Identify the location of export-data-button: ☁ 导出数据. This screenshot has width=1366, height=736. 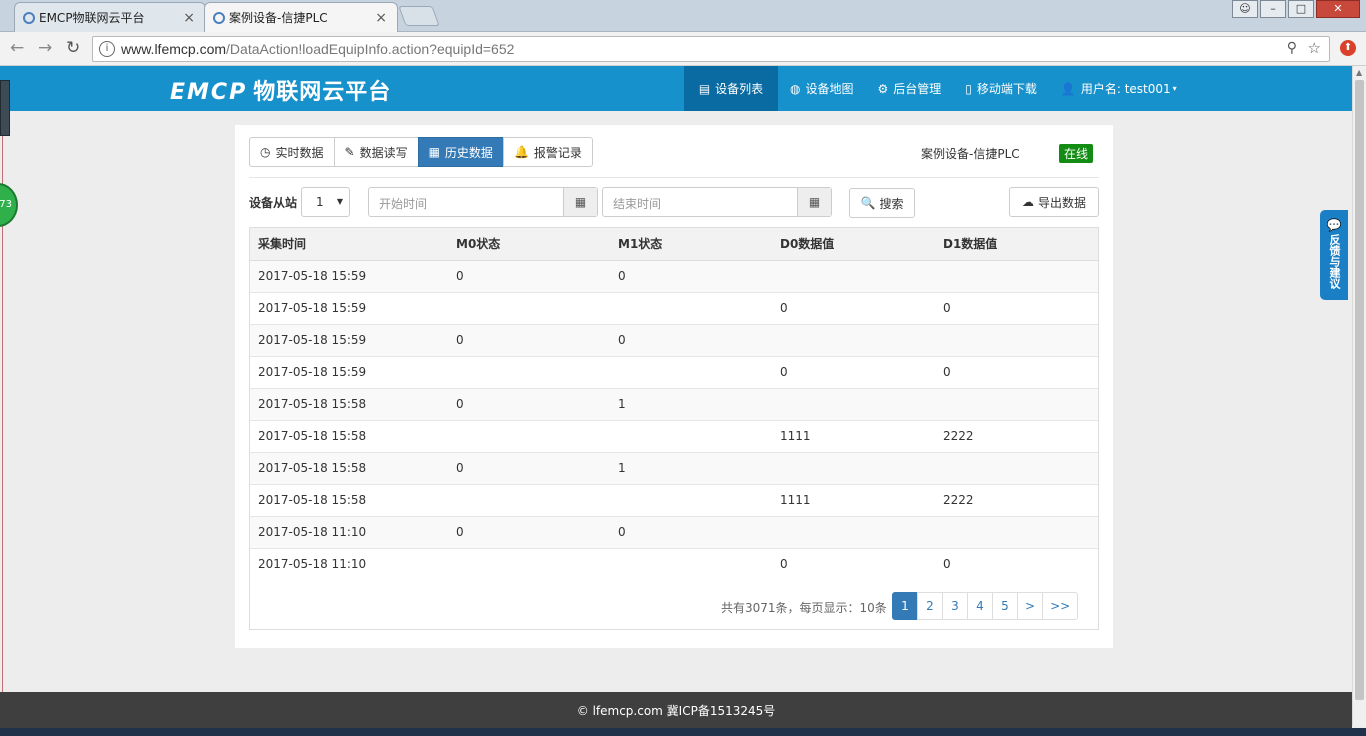
(1054, 202).